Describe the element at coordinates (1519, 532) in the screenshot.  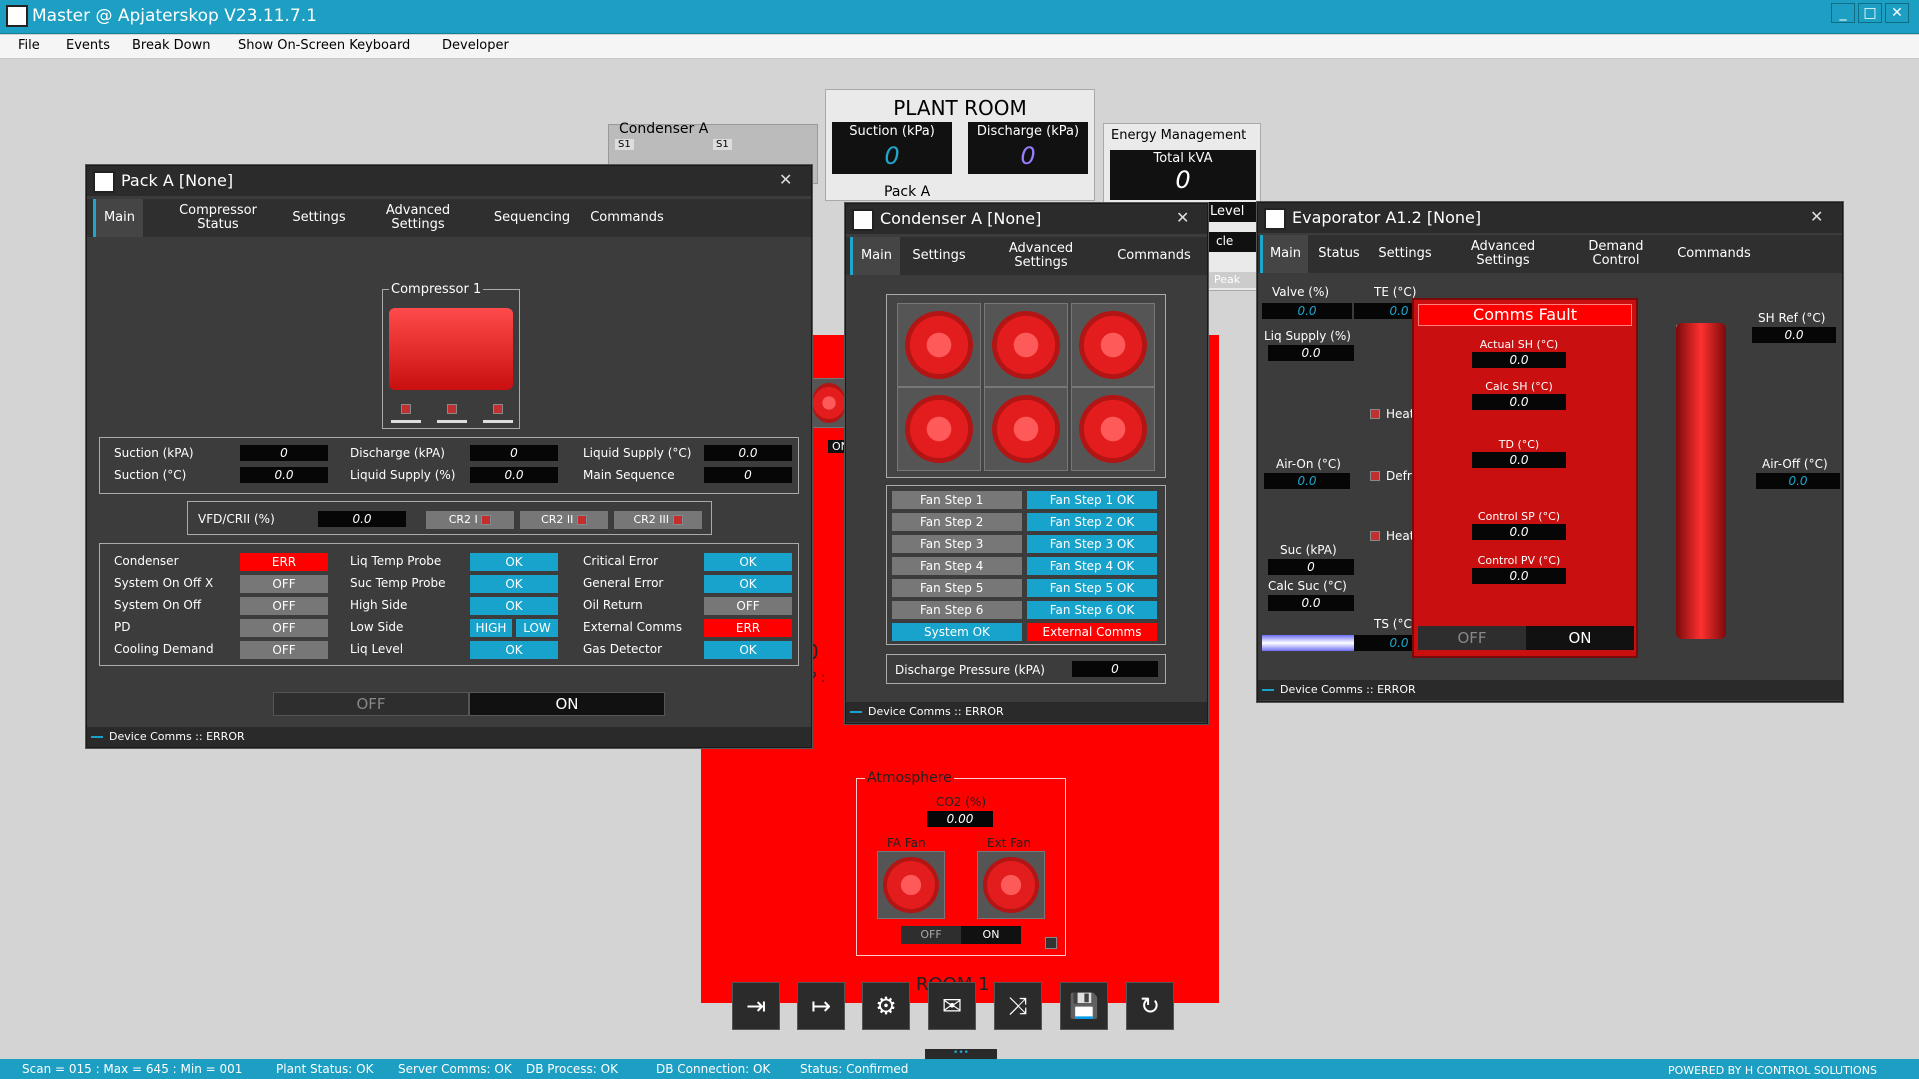
I see `control-sp-value: 0.0` at that location.